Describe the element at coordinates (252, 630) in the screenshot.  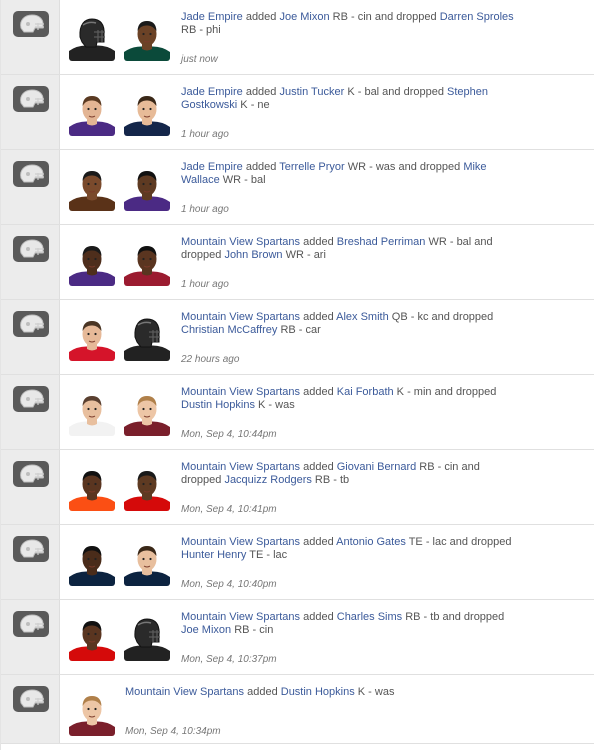
I see `dropped-player-meta: RB - cin` at that location.